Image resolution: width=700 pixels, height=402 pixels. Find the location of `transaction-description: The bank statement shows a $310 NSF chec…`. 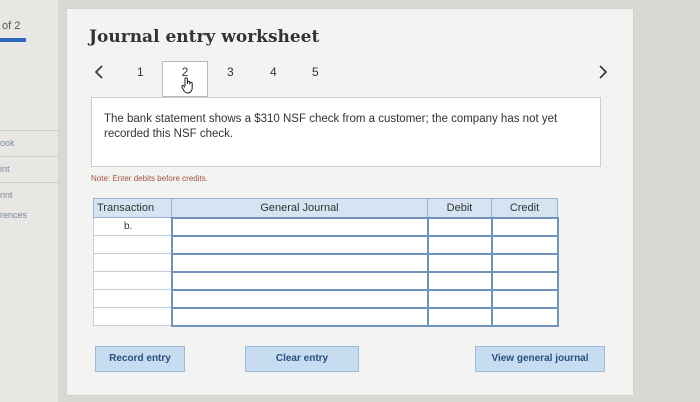

transaction-description: The bank statement shows a $310 NSF chec… is located at coordinates (331, 126).